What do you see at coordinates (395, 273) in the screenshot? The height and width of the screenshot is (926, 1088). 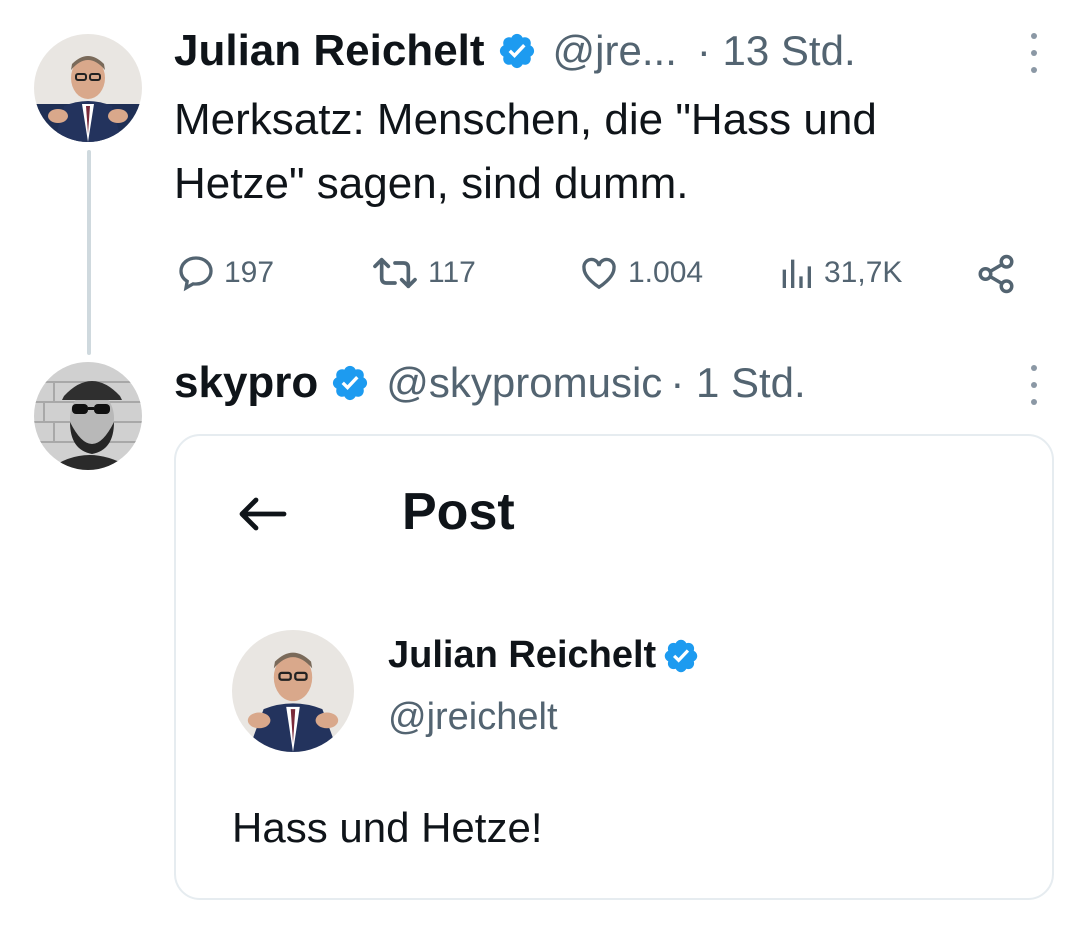 I see `repost-icon` at bounding box center [395, 273].